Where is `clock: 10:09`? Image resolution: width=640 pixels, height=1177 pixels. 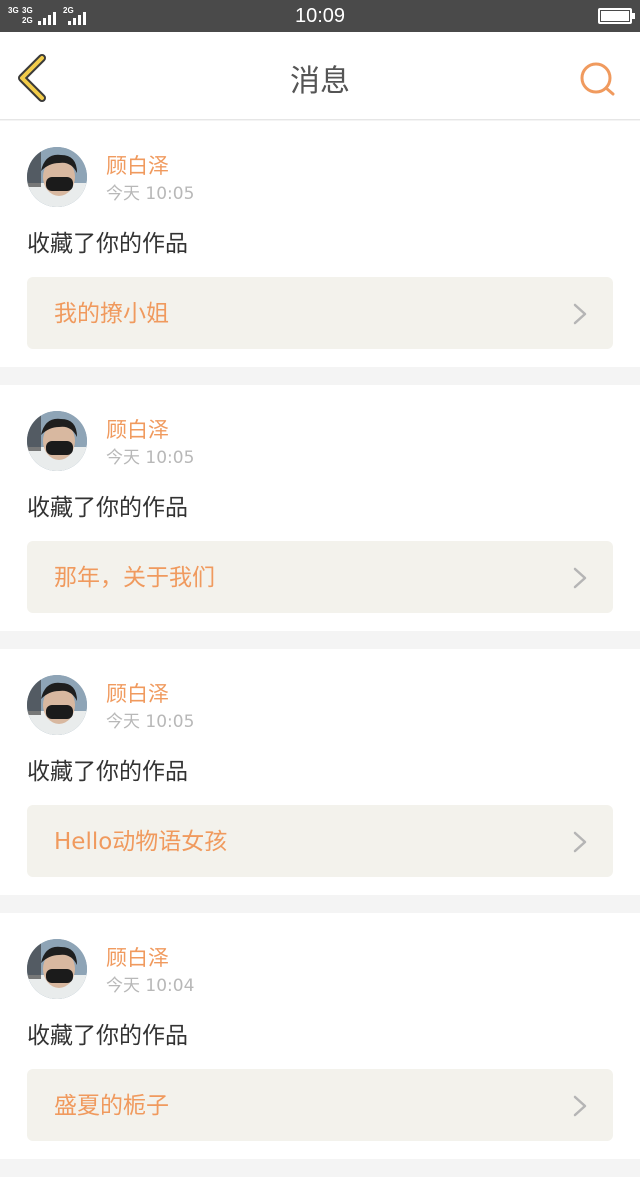
clock: 10:09 is located at coordinates (320, 16).